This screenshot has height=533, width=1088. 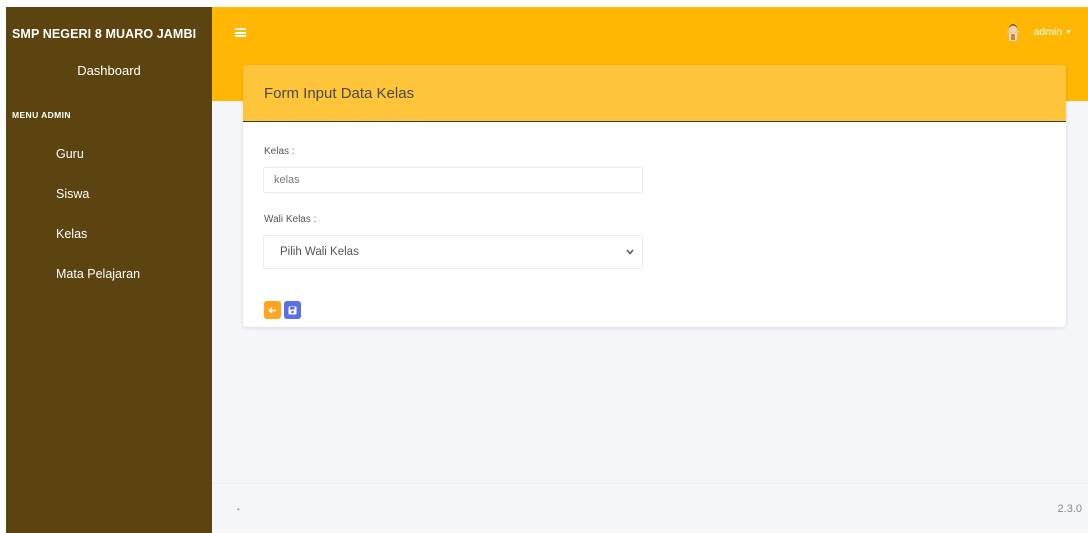 I want to click on save-icon, so click(x=292, y=310).